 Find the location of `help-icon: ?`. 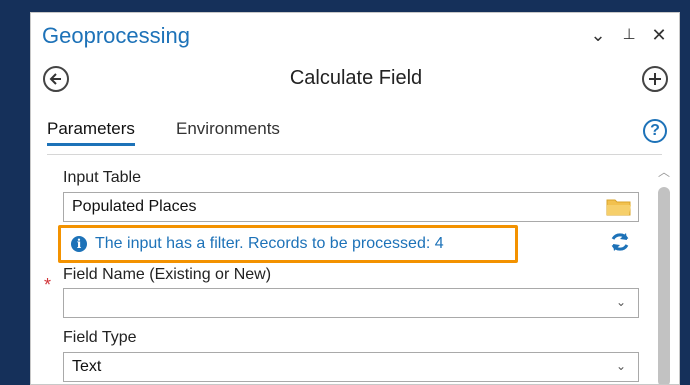

help-icon: ? is located at coordinates (655, 131).